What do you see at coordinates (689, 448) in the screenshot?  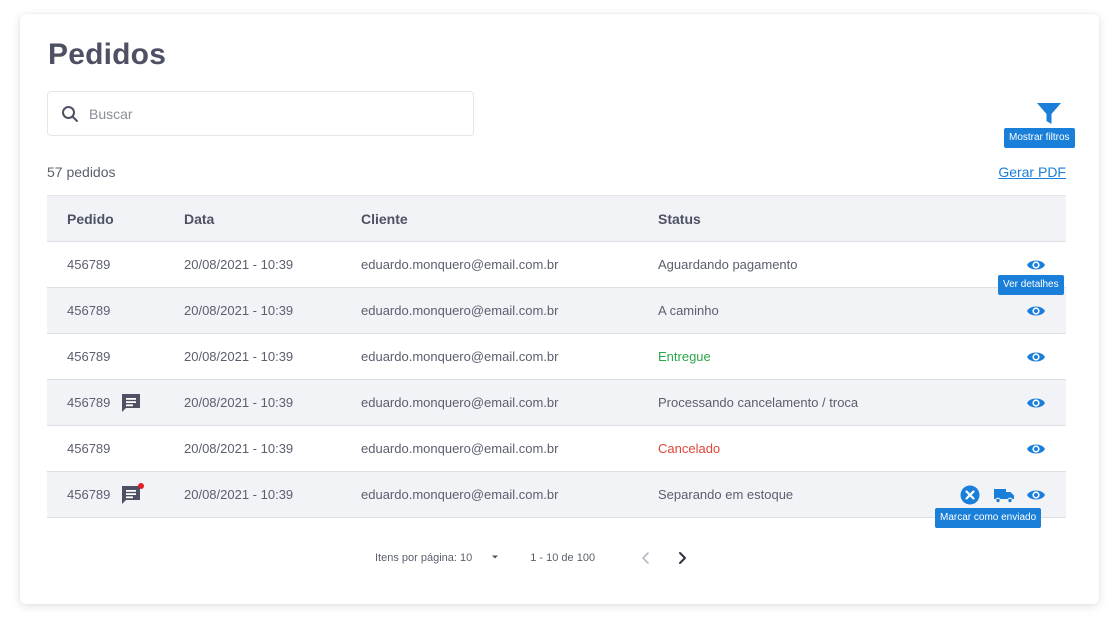 I see `order-status: Cancelado` at bounding box center [689, 448].